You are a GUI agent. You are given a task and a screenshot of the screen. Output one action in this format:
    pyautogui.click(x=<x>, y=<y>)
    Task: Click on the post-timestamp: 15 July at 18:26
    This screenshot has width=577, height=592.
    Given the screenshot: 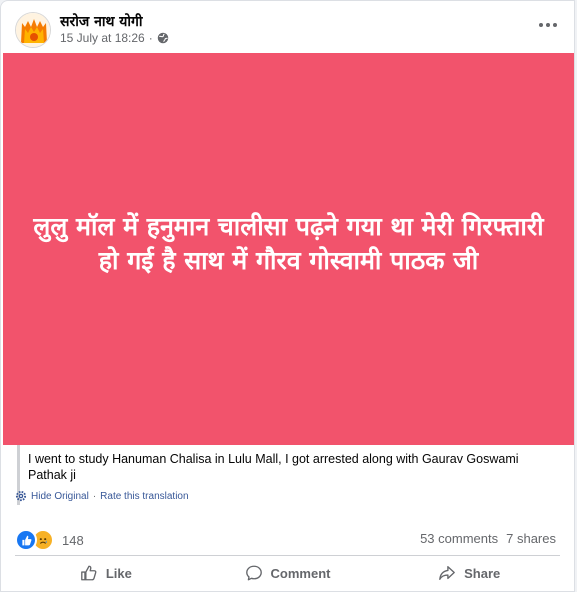 What is the action you would take?
    pyautogui.click(x=102, y=38)
    